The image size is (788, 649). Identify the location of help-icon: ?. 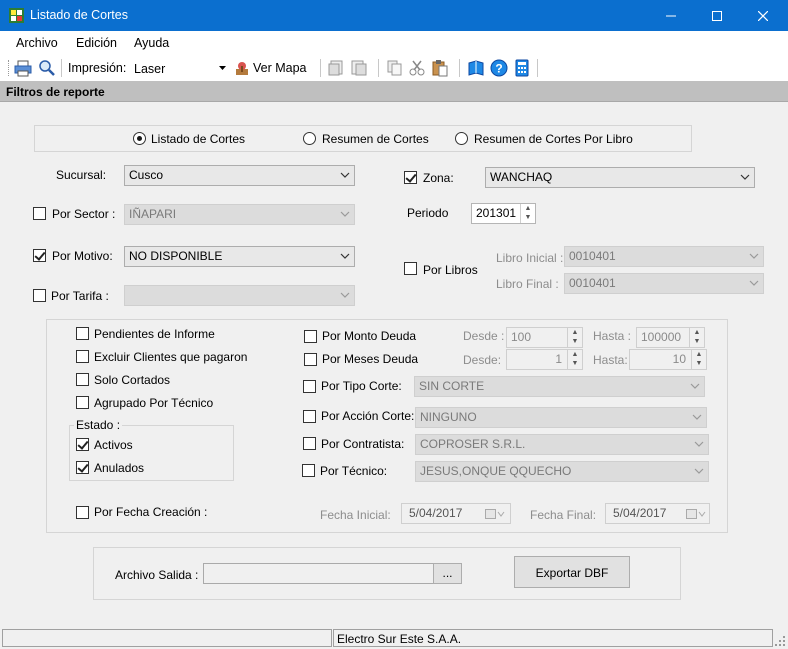
(499, 68).